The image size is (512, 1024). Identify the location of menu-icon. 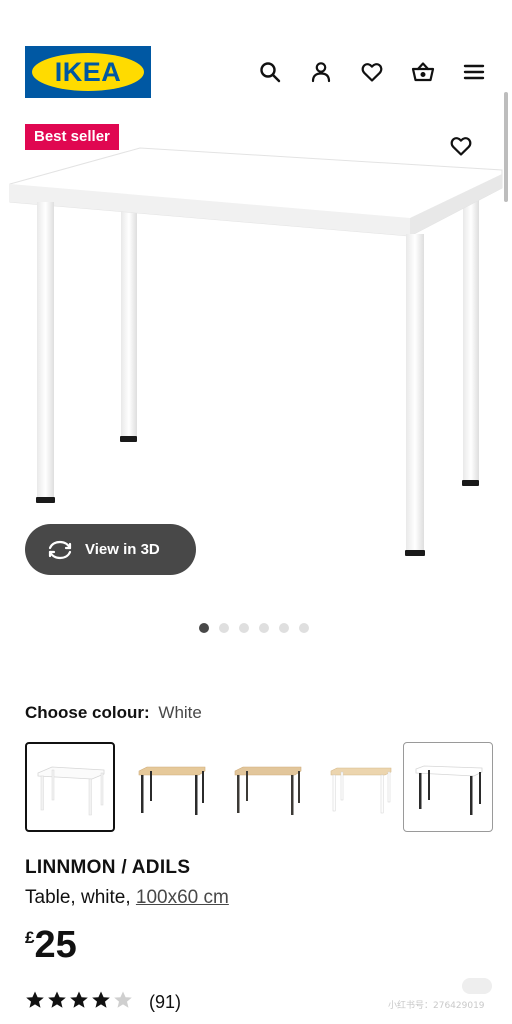
(474, 72).